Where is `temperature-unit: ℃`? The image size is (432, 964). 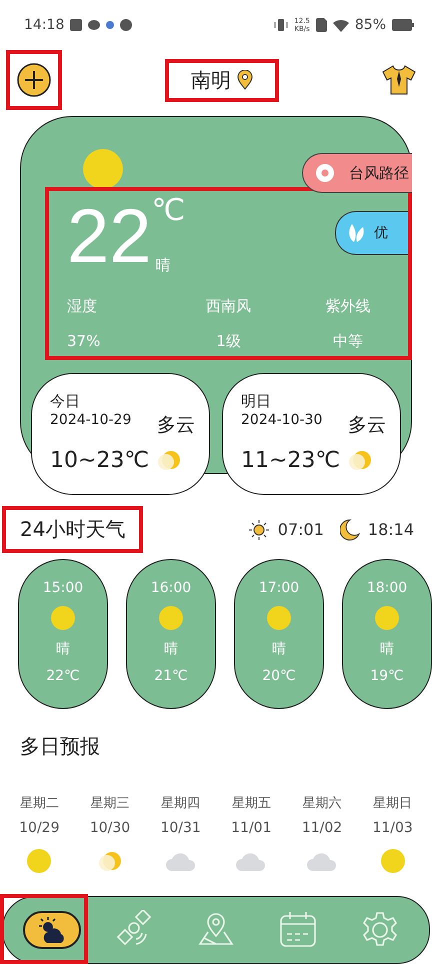
temperature-unit: ℃ is located at coordinates (169, 210).